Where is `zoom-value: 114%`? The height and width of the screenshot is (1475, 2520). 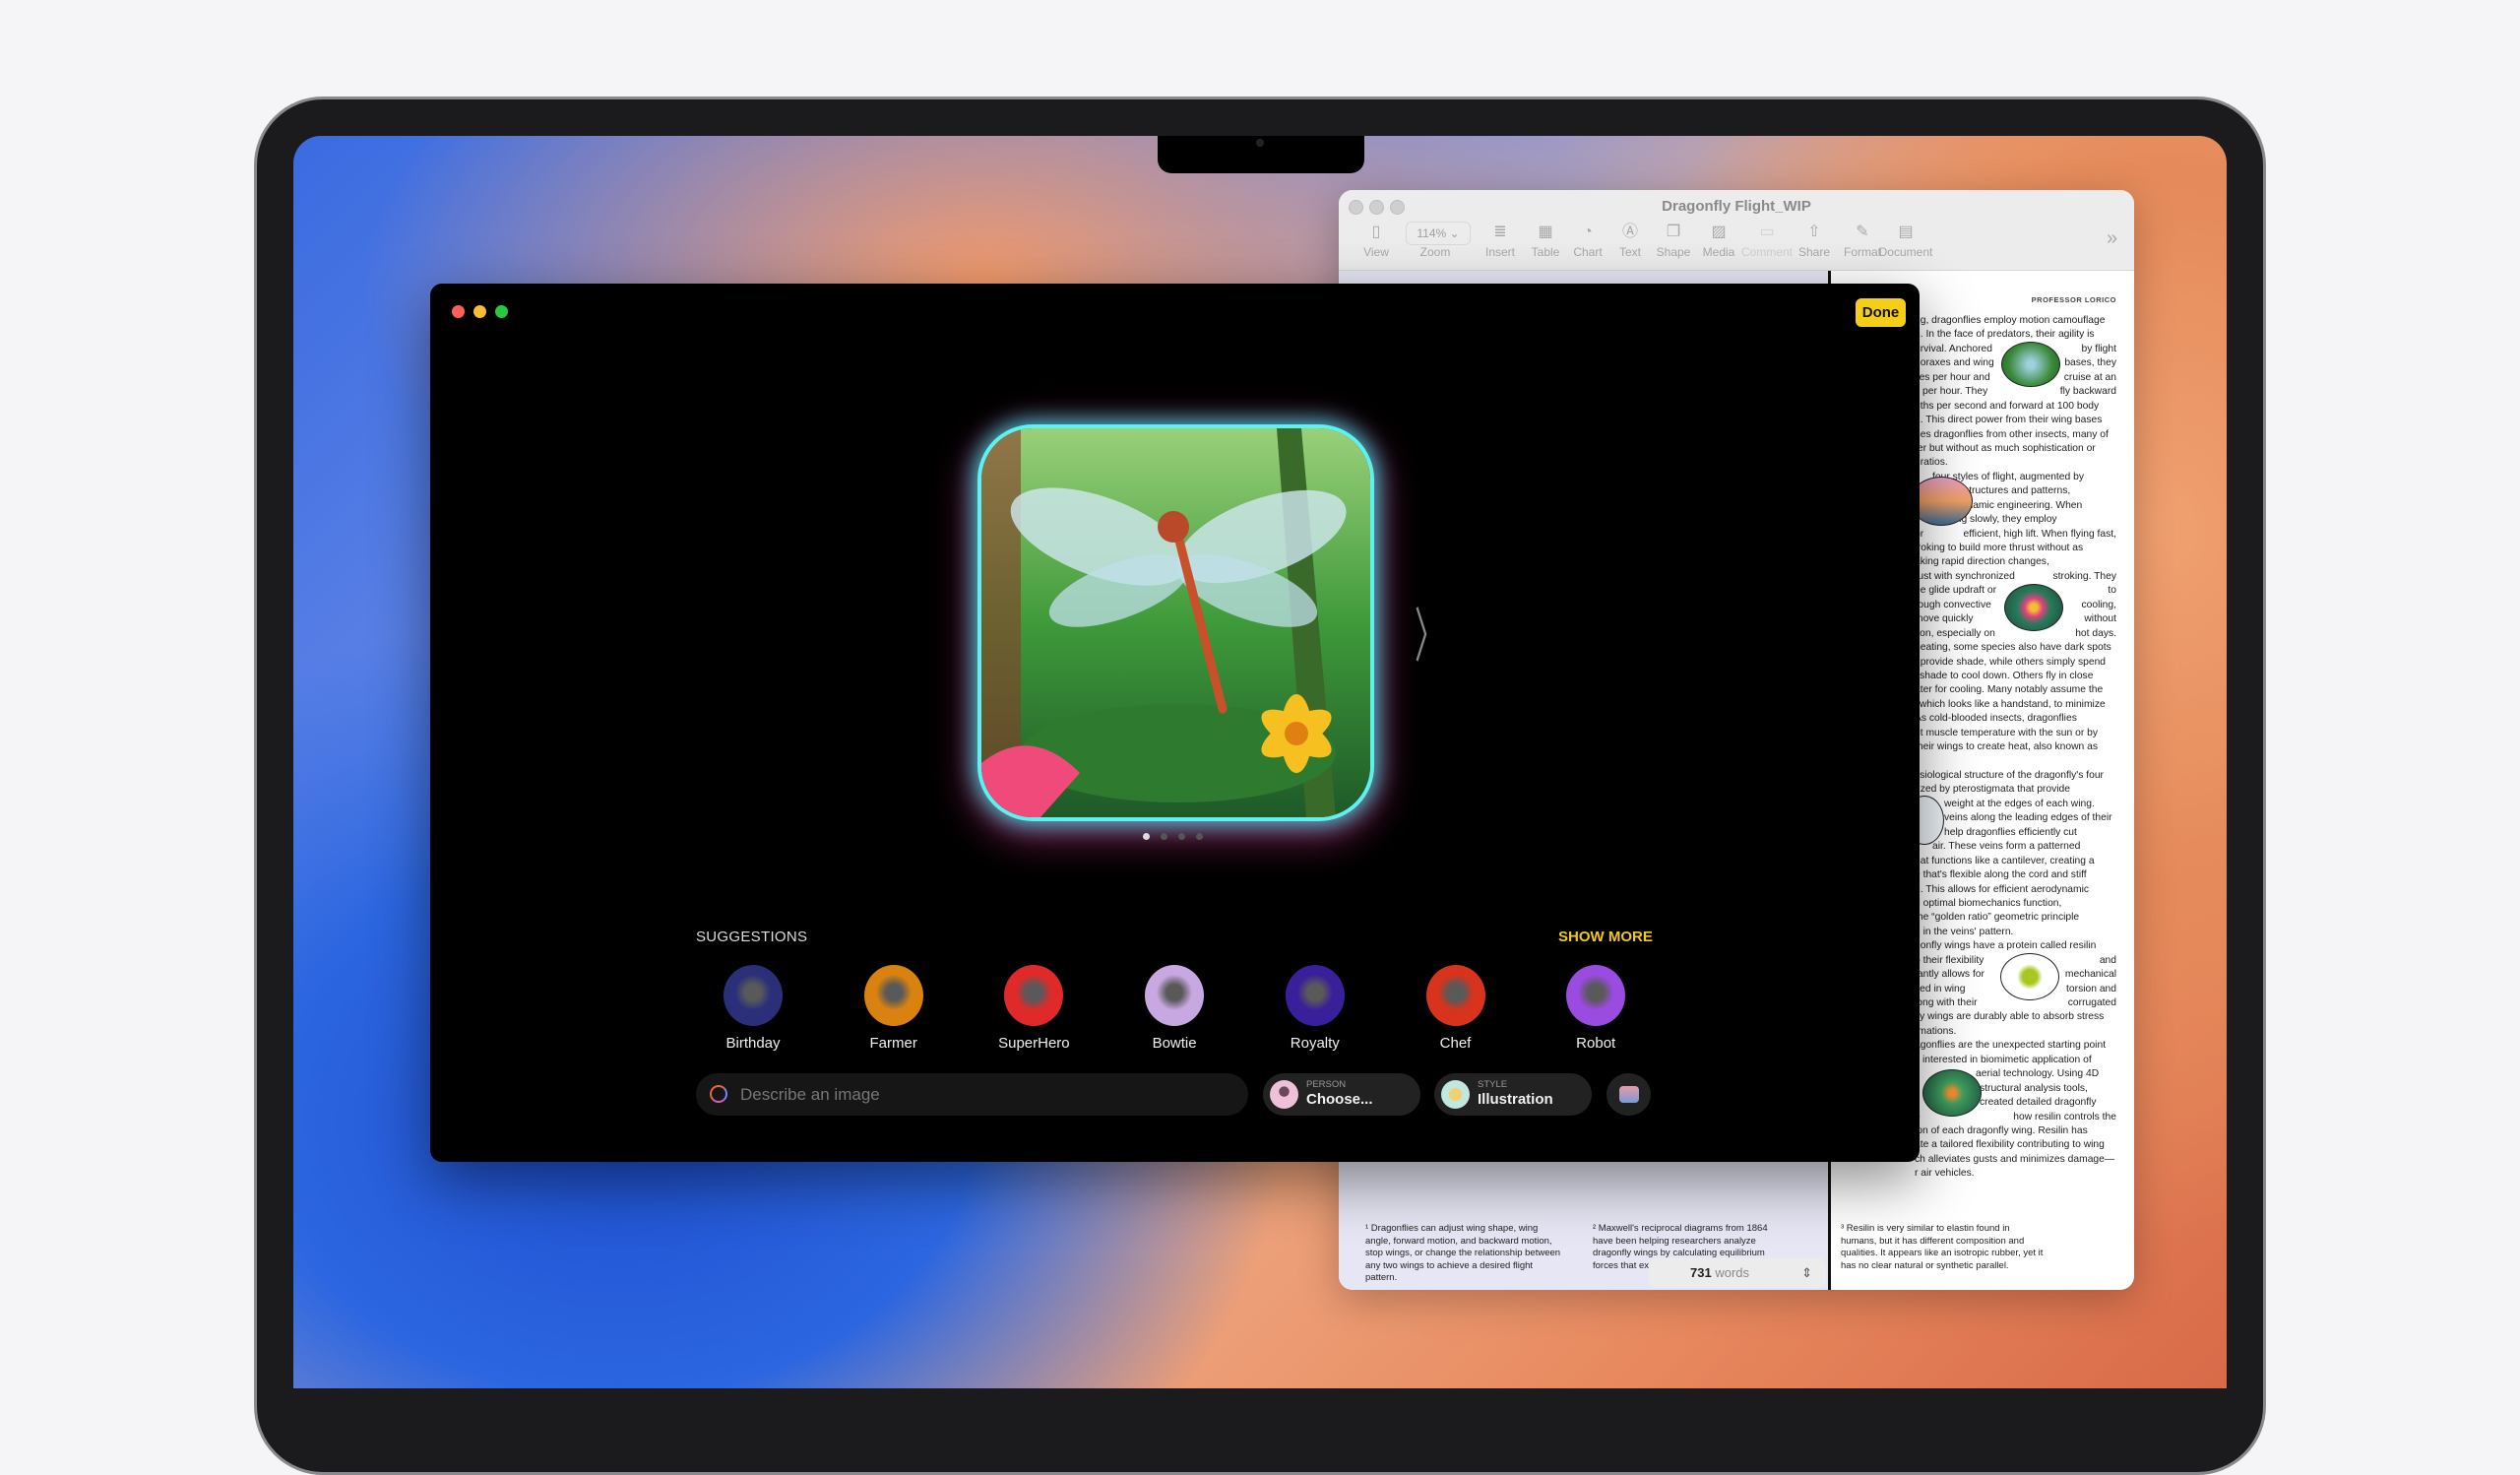 zoom-value: 114% is located at coordinates (1432, 233).